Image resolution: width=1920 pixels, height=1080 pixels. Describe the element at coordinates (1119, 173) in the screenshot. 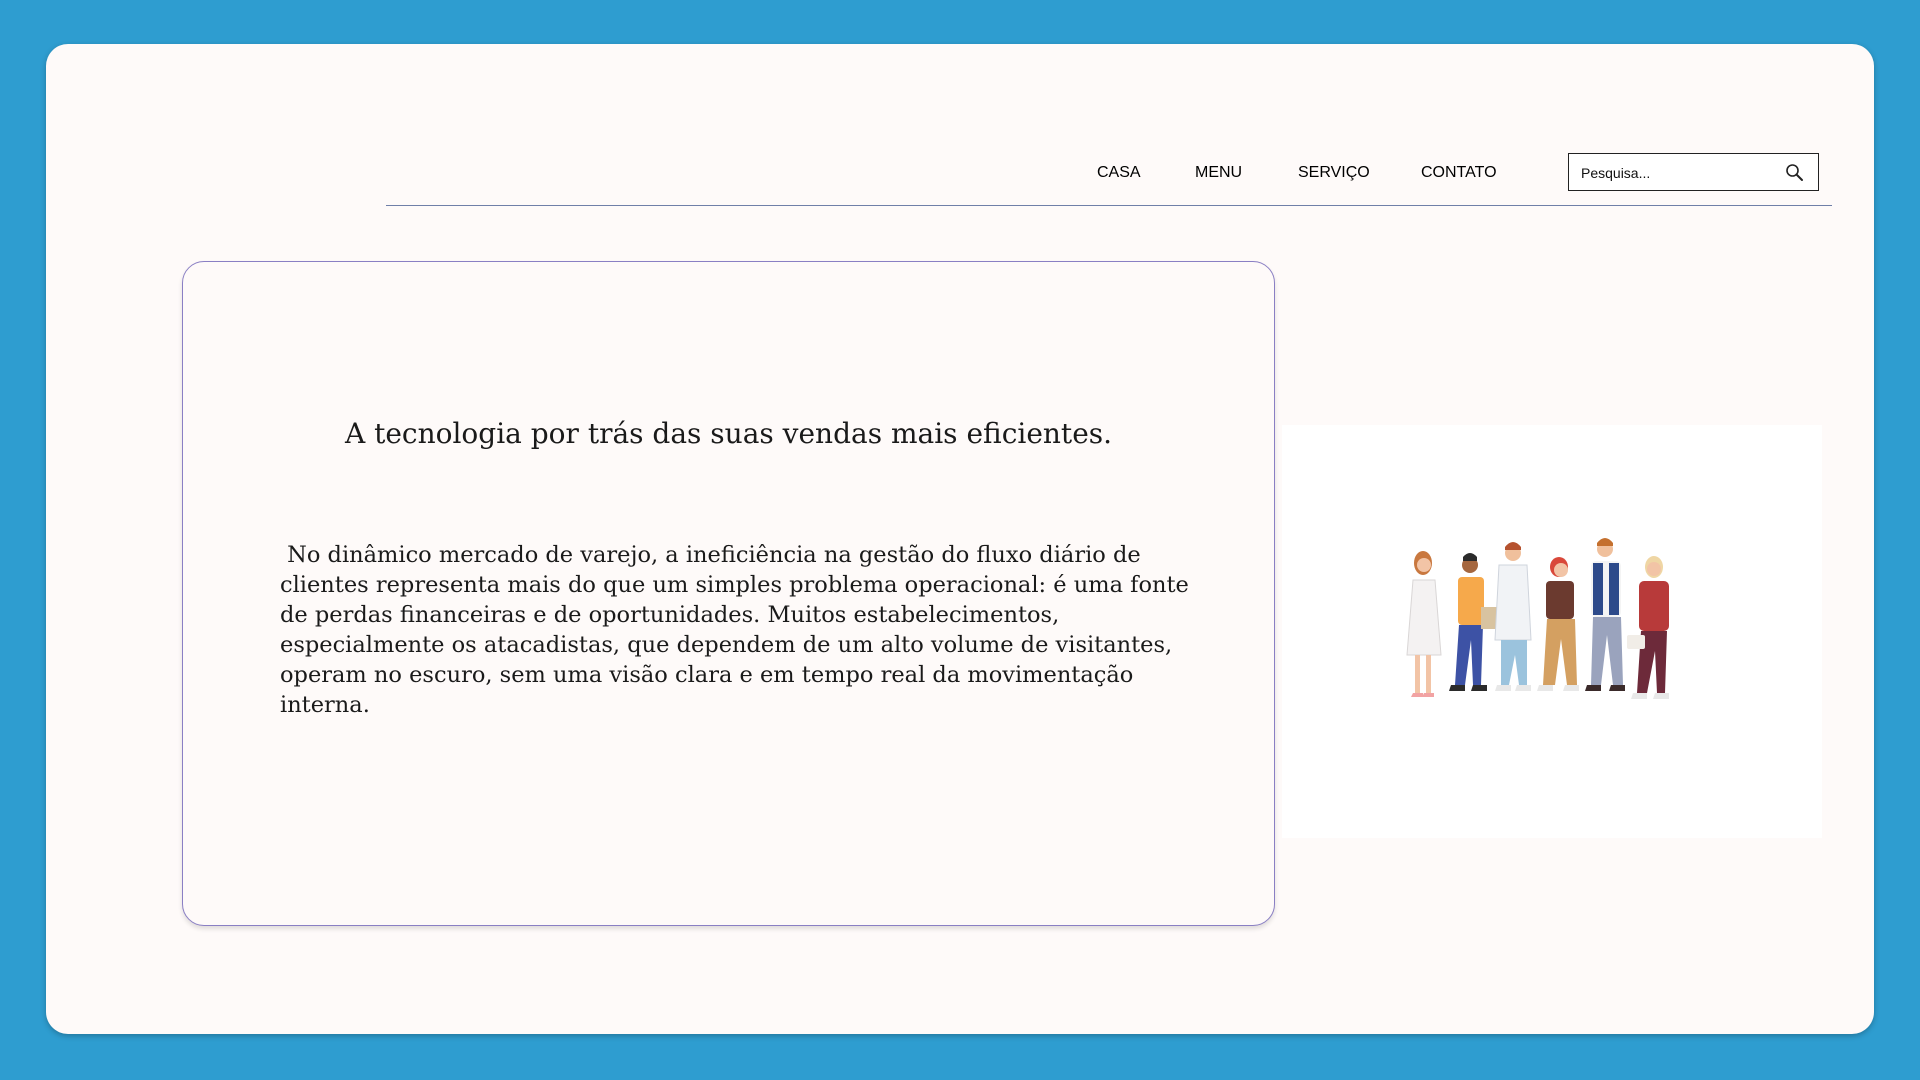

I see `nav-item-casa: CASA` at that location.